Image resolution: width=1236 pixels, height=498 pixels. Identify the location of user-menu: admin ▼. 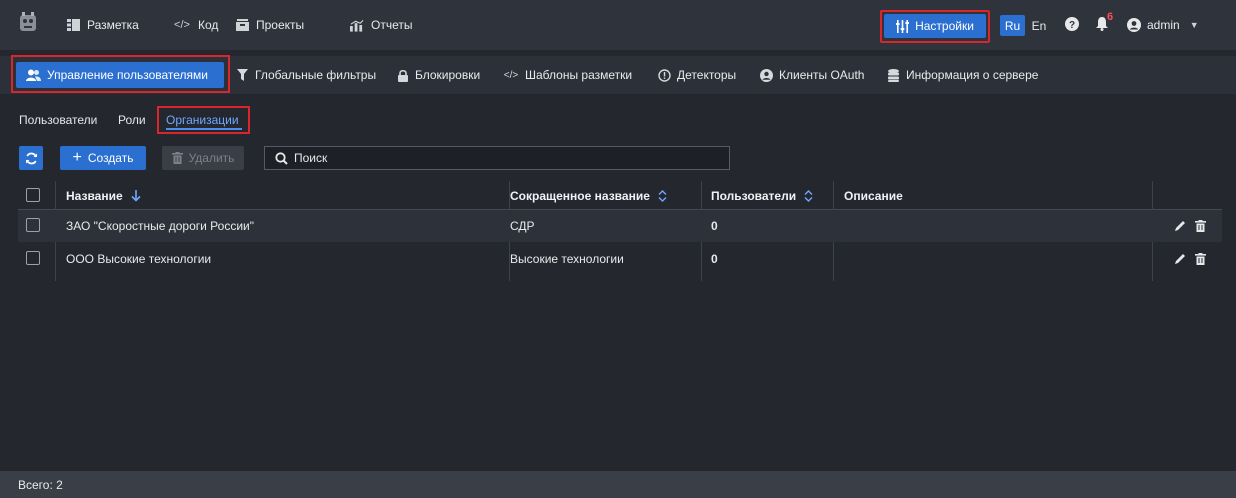
(1163, 25).